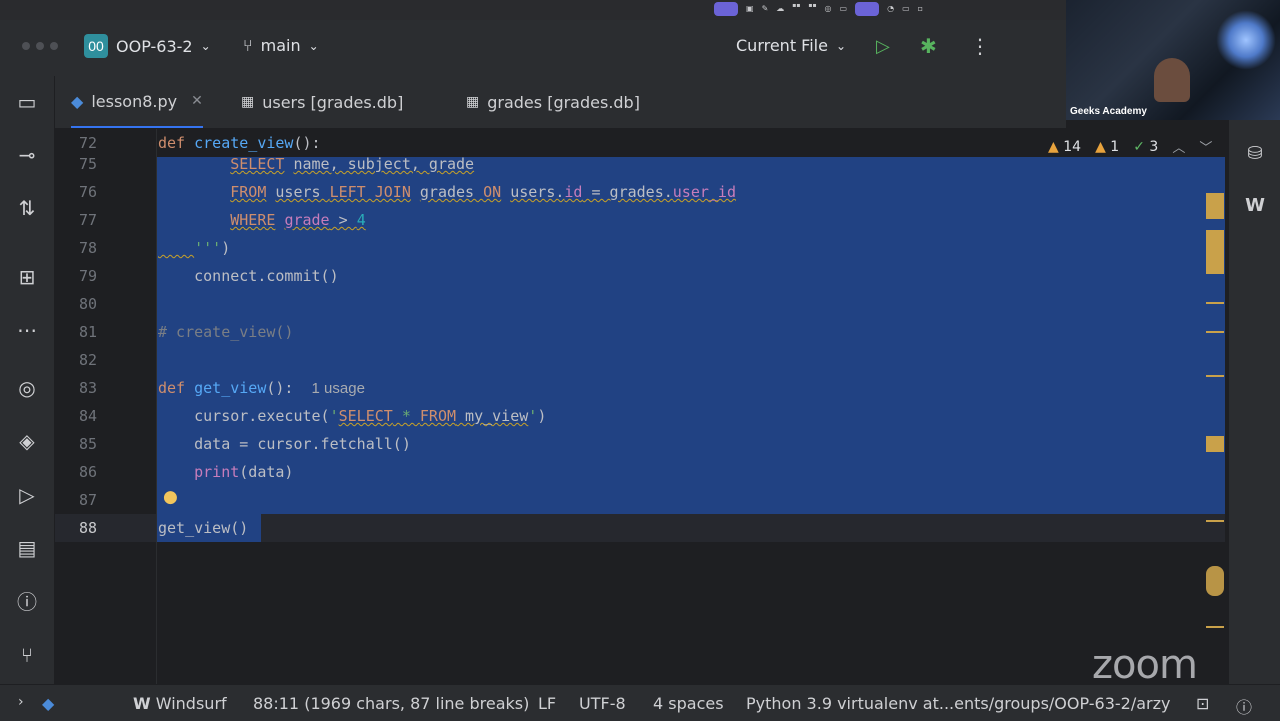 Image resolution: width=1280 pixels, height=721 pixels. What do you see at coordinates (338, 388) in the screenshot?
I see `usage-hint: 1 usage` at bounding box center [338, 388].